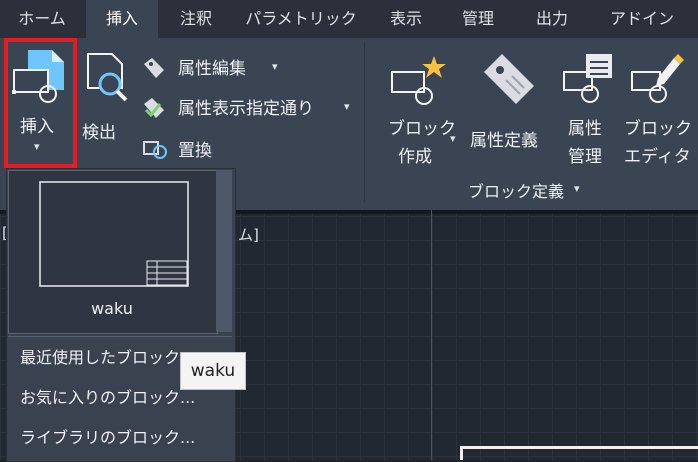 Image resolution: width=698 pixels, height=462 pixels. Describe the element at coordinates (509, 79) in the screenshot. I see `attribute-define-icon` at that location.